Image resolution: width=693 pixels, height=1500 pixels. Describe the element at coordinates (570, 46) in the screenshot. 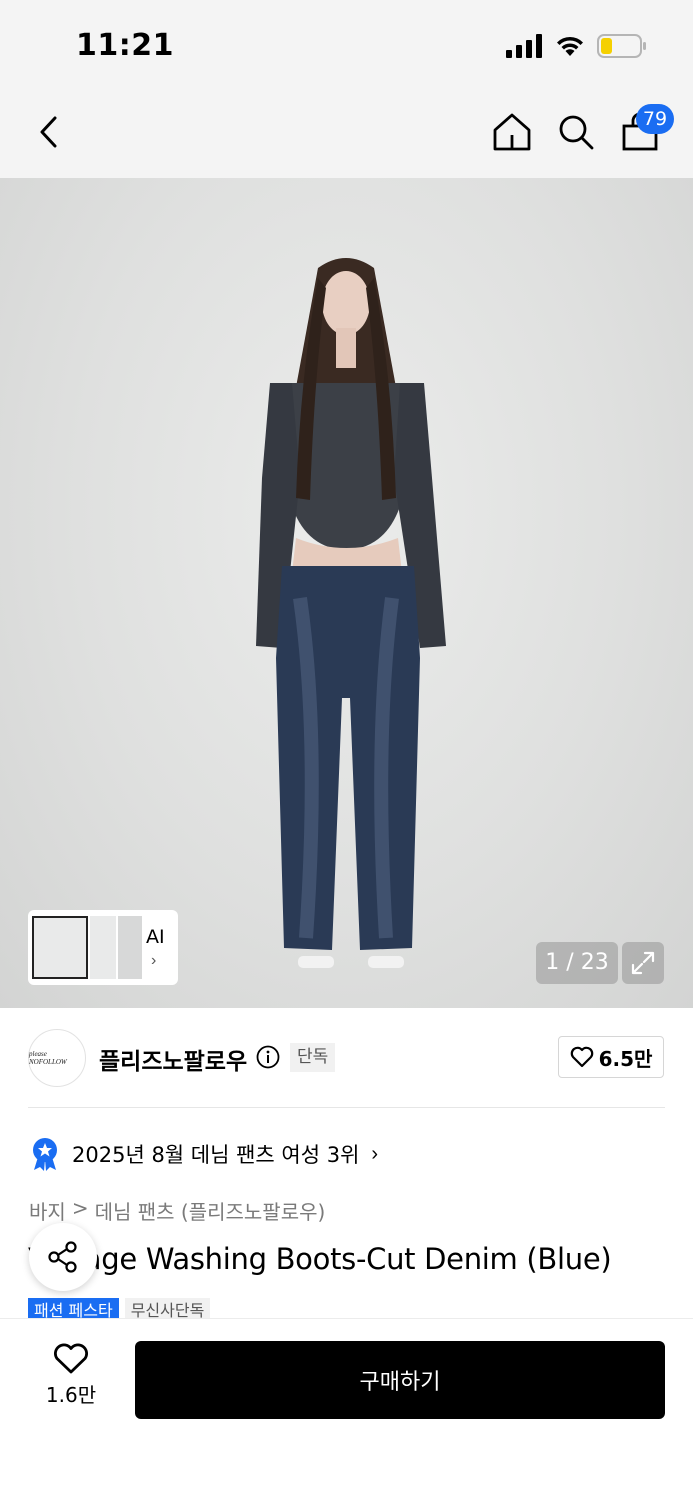

I see `wifi-icon` at that location.